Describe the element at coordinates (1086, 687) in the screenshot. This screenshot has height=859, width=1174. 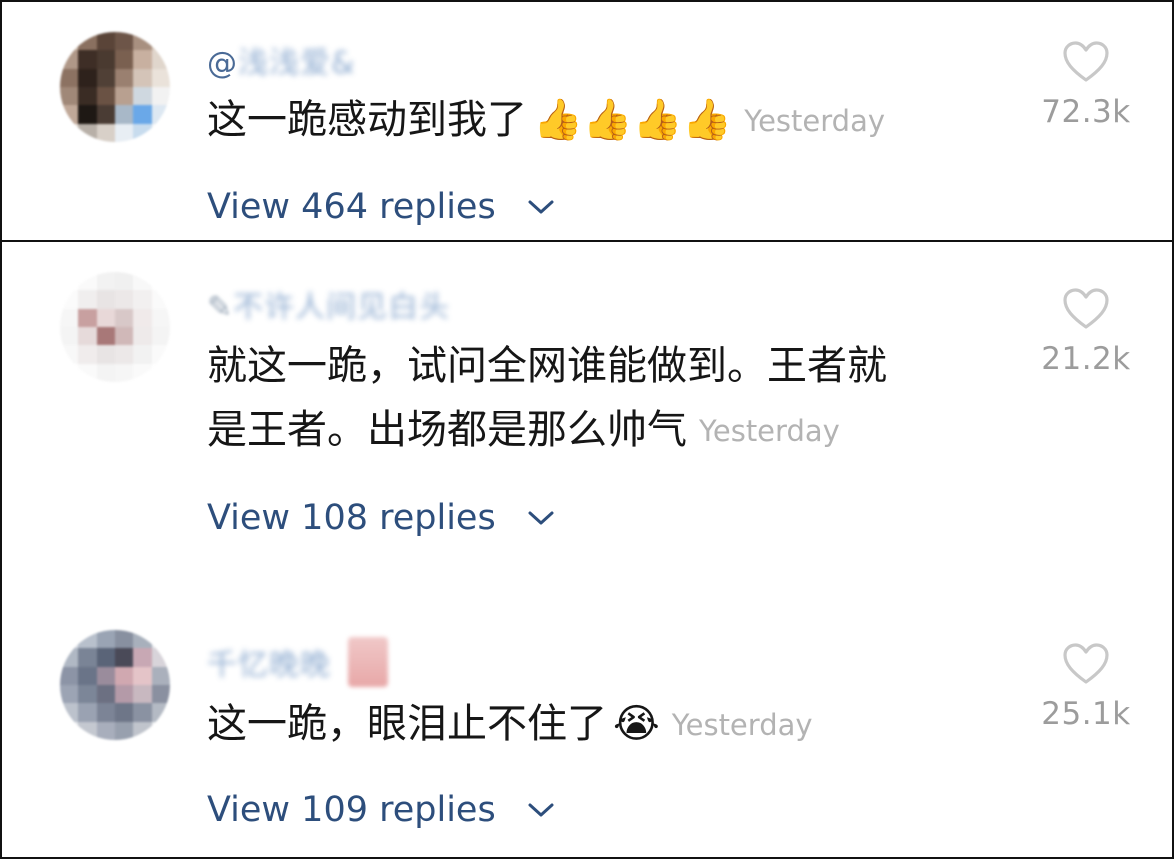
I see `like-button: 25.1k` at that location.